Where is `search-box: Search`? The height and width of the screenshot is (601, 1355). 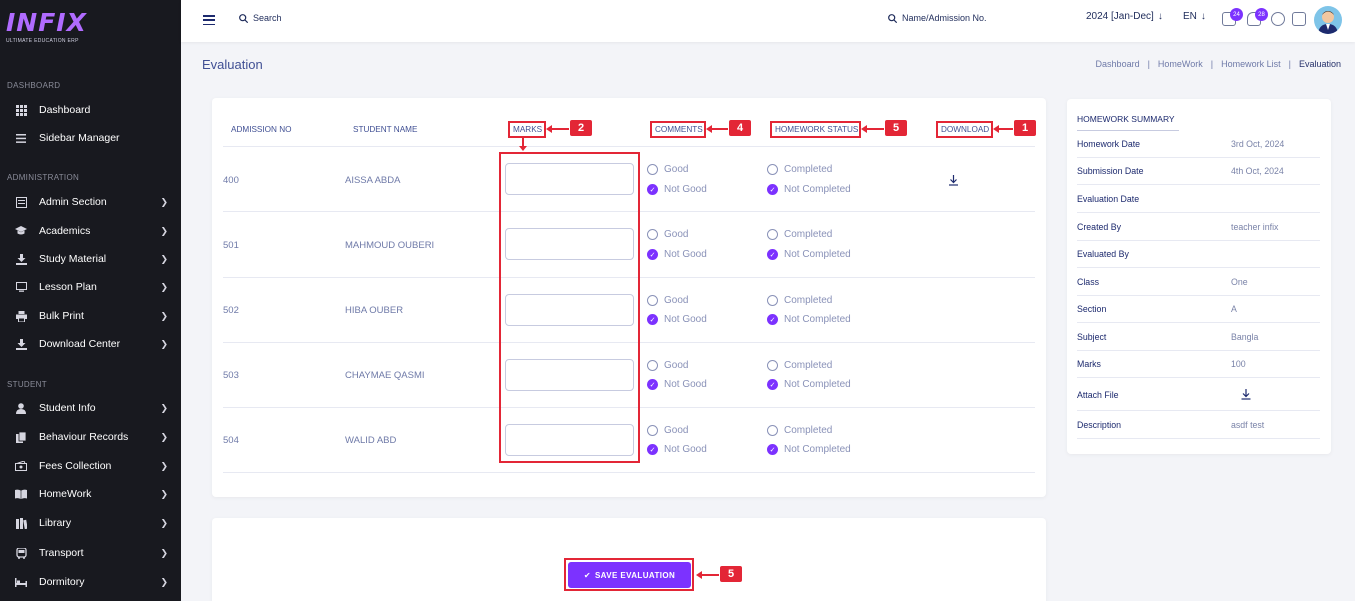
search-box: Search is located at coordinates (260, 18).